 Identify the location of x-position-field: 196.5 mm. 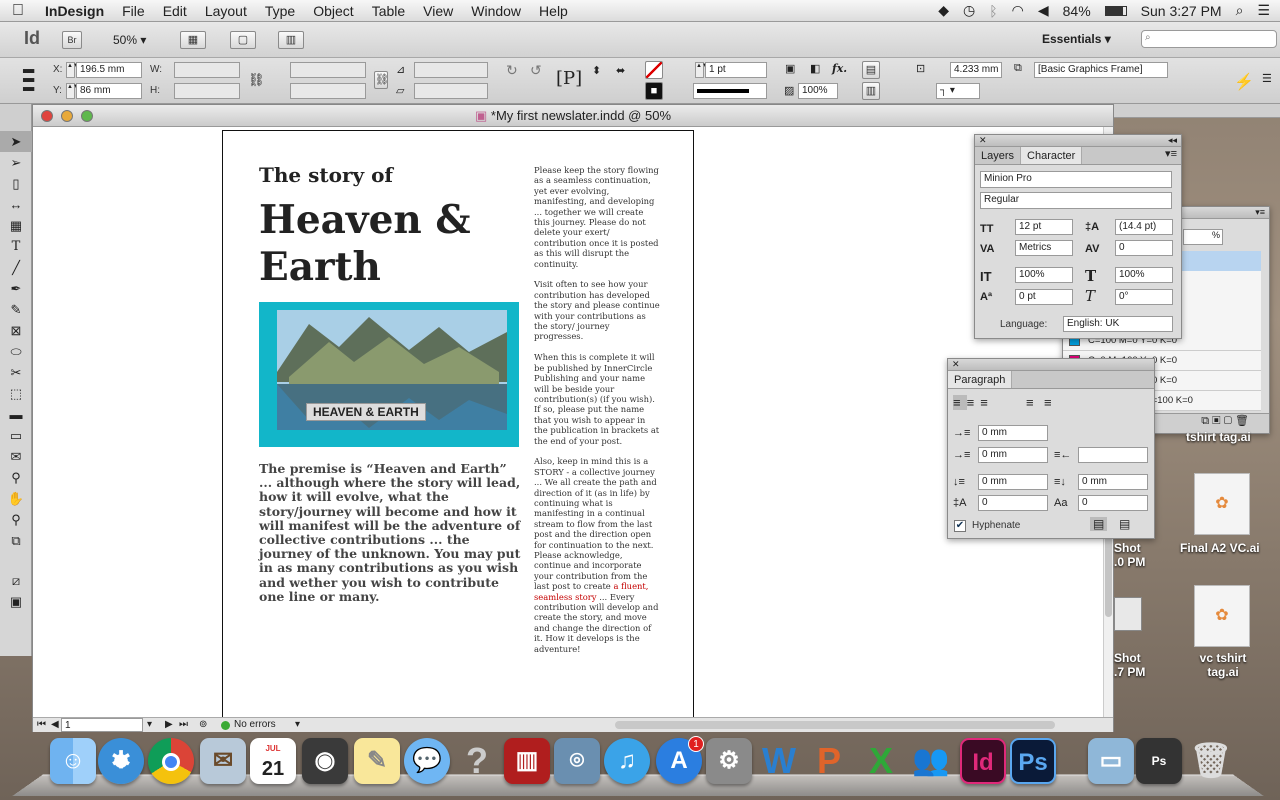
(109, 70).